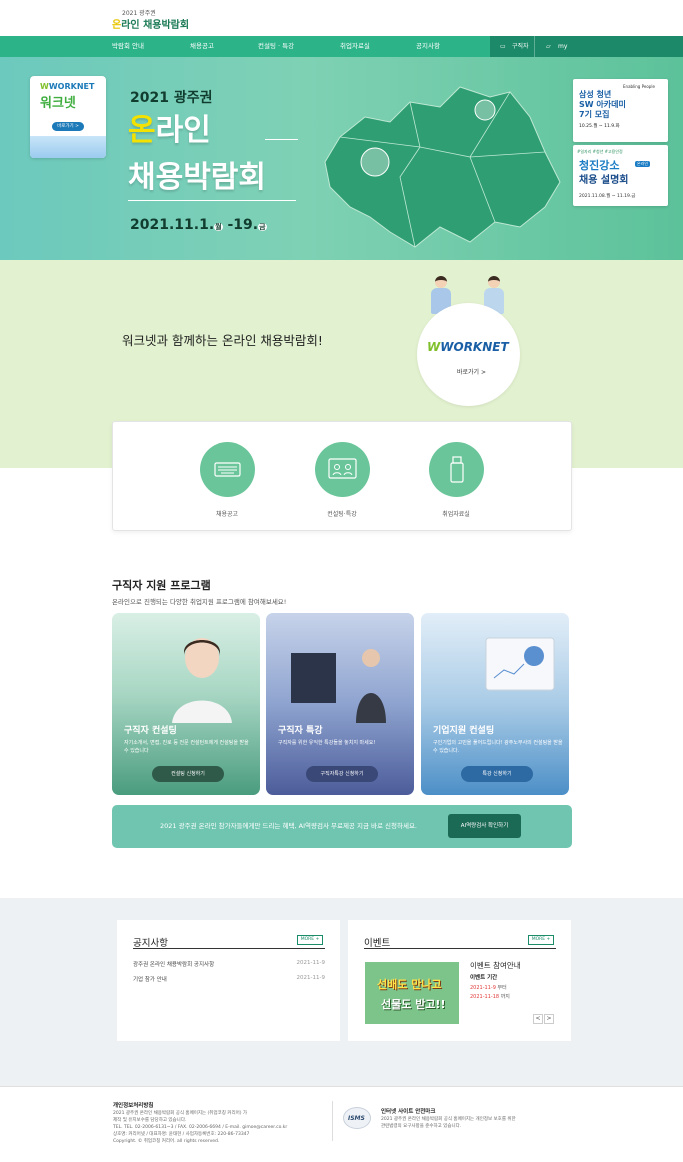 The height and width of the screenshot is (1162, 683). Describe the element at coordinates (562, 46) in the screenshot. I see `my-link: my` at that location.